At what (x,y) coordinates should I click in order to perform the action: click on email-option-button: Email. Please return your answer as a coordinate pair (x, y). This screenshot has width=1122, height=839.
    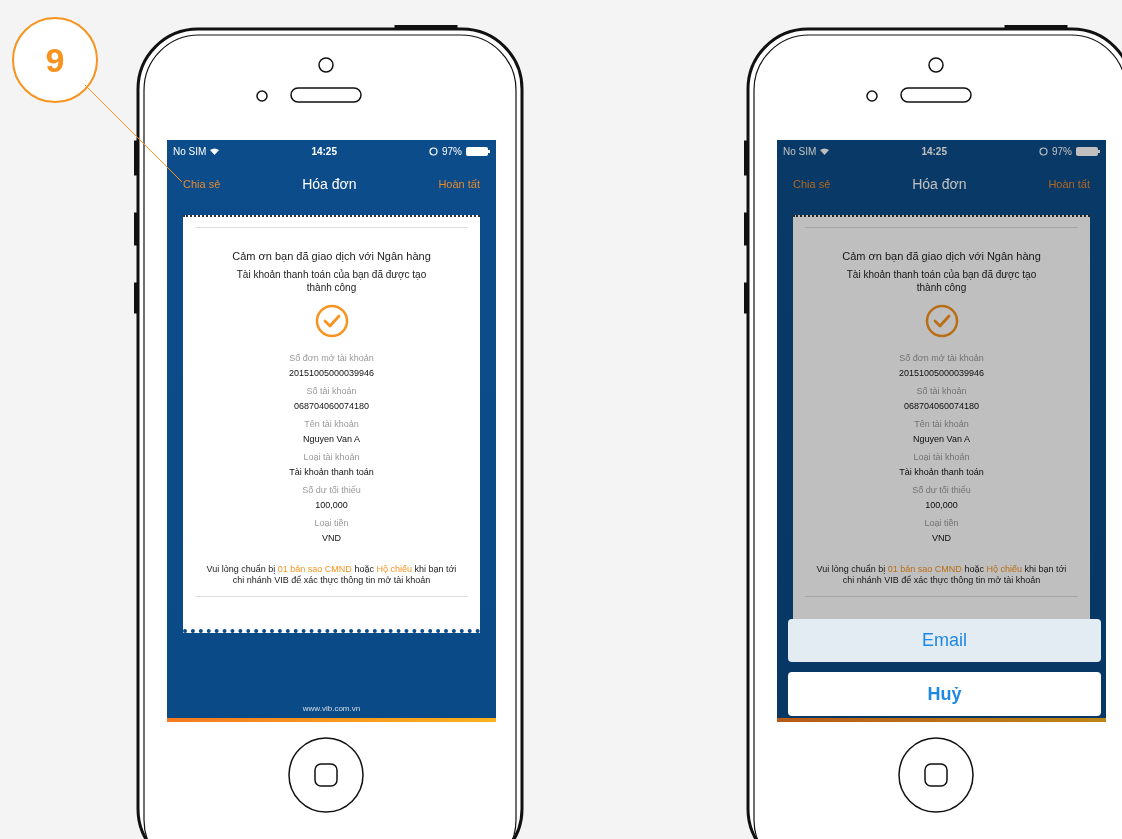
    Looking at the image, I should click on (944, 640).